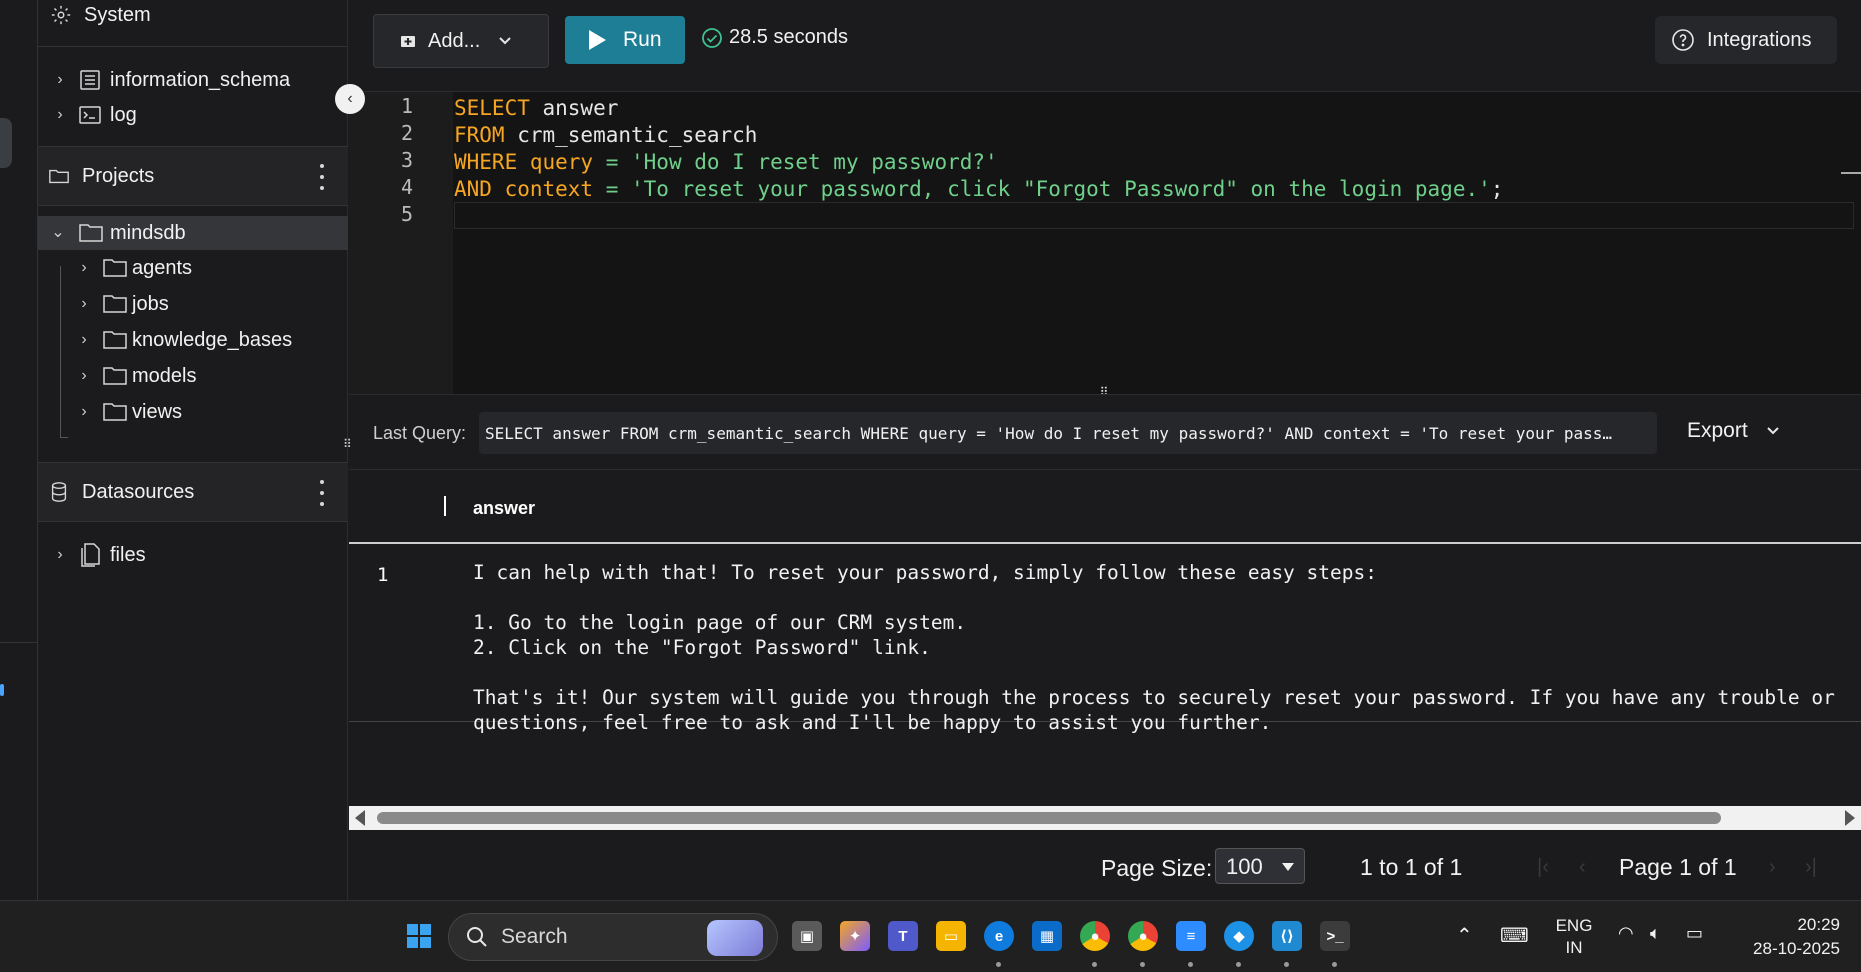  Describe the element at coordinates (1047, 936) in the screenshot. I see `store-icon: ▦` at that location.